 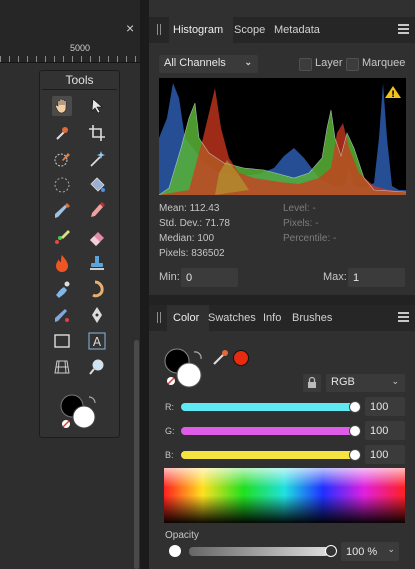 I want to click on min-input, so click(x=209, y=277).